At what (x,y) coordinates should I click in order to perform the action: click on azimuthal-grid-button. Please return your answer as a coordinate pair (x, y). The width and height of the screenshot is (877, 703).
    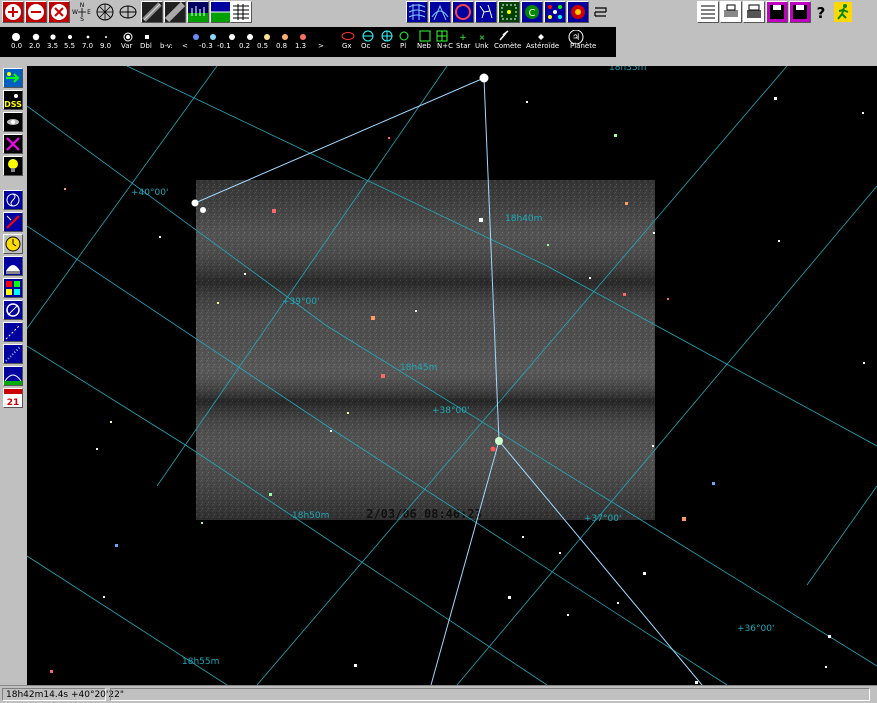
    Looking at the image, I should click on (440, 12).